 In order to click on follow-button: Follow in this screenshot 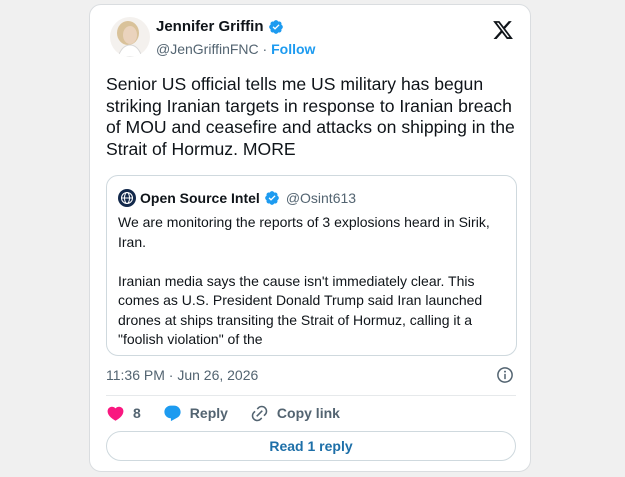, I will do `click(293, 49)`.